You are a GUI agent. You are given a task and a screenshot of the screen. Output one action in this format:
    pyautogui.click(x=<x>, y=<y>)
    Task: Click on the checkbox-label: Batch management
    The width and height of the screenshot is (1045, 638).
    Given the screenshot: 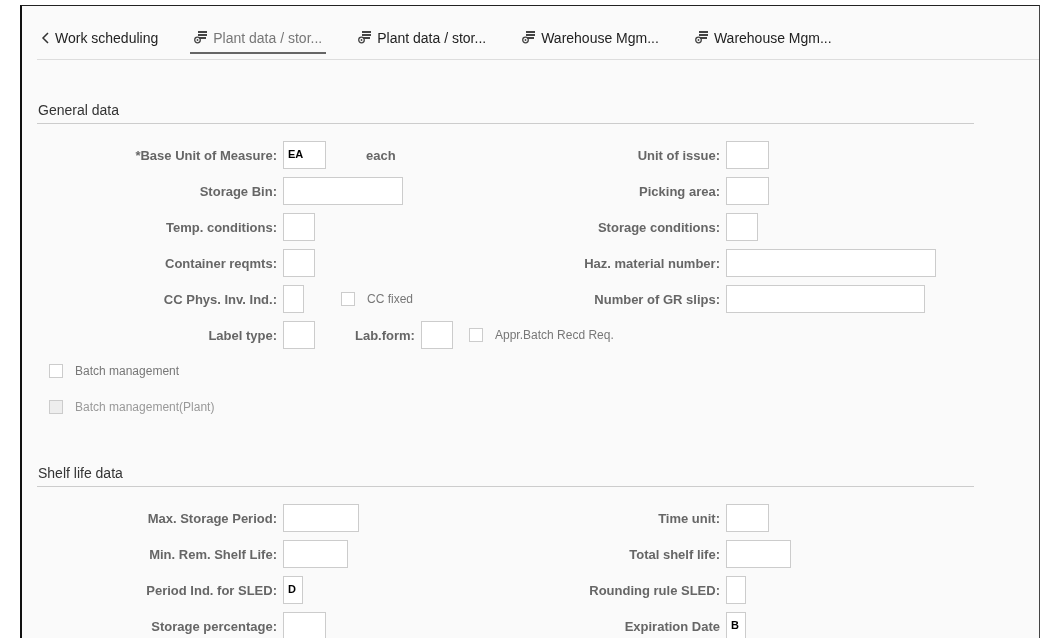 What is the action you would take?
    pyautogui.click(x=127, y=371)
    